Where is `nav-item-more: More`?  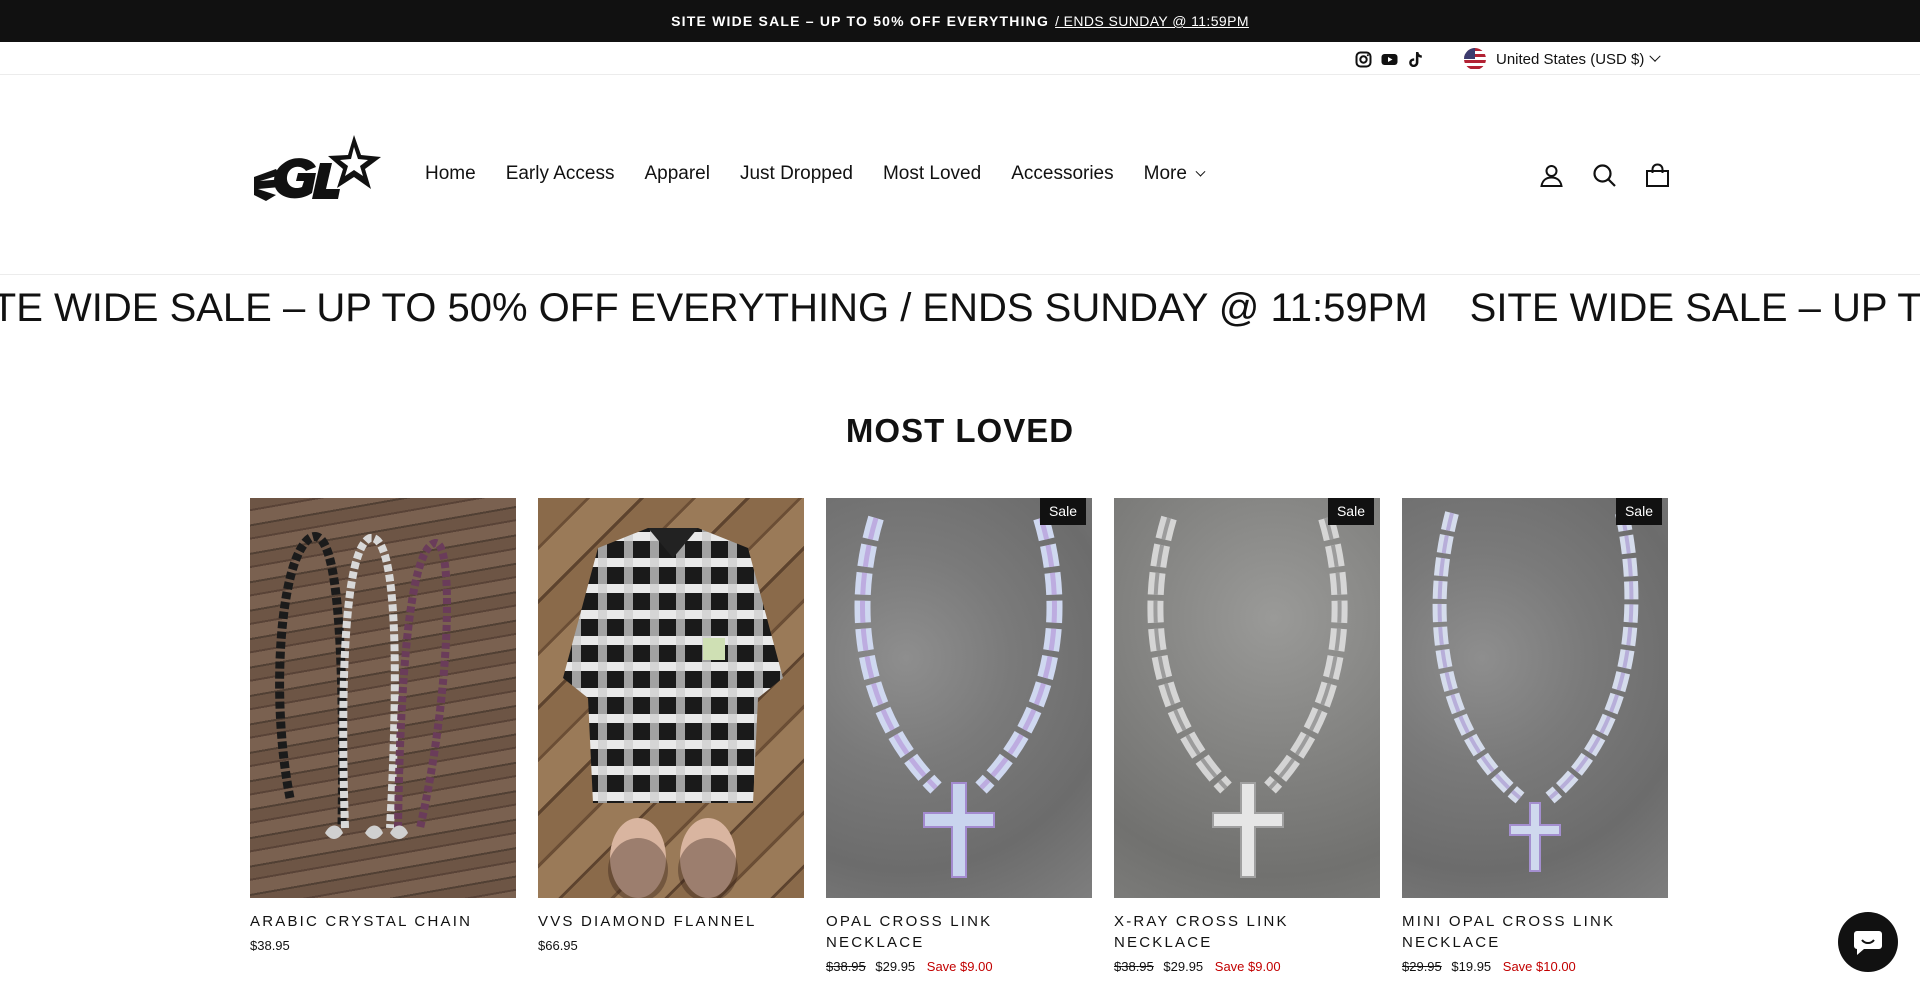
nav-item-more: More is located at coordinates (1174, 174).